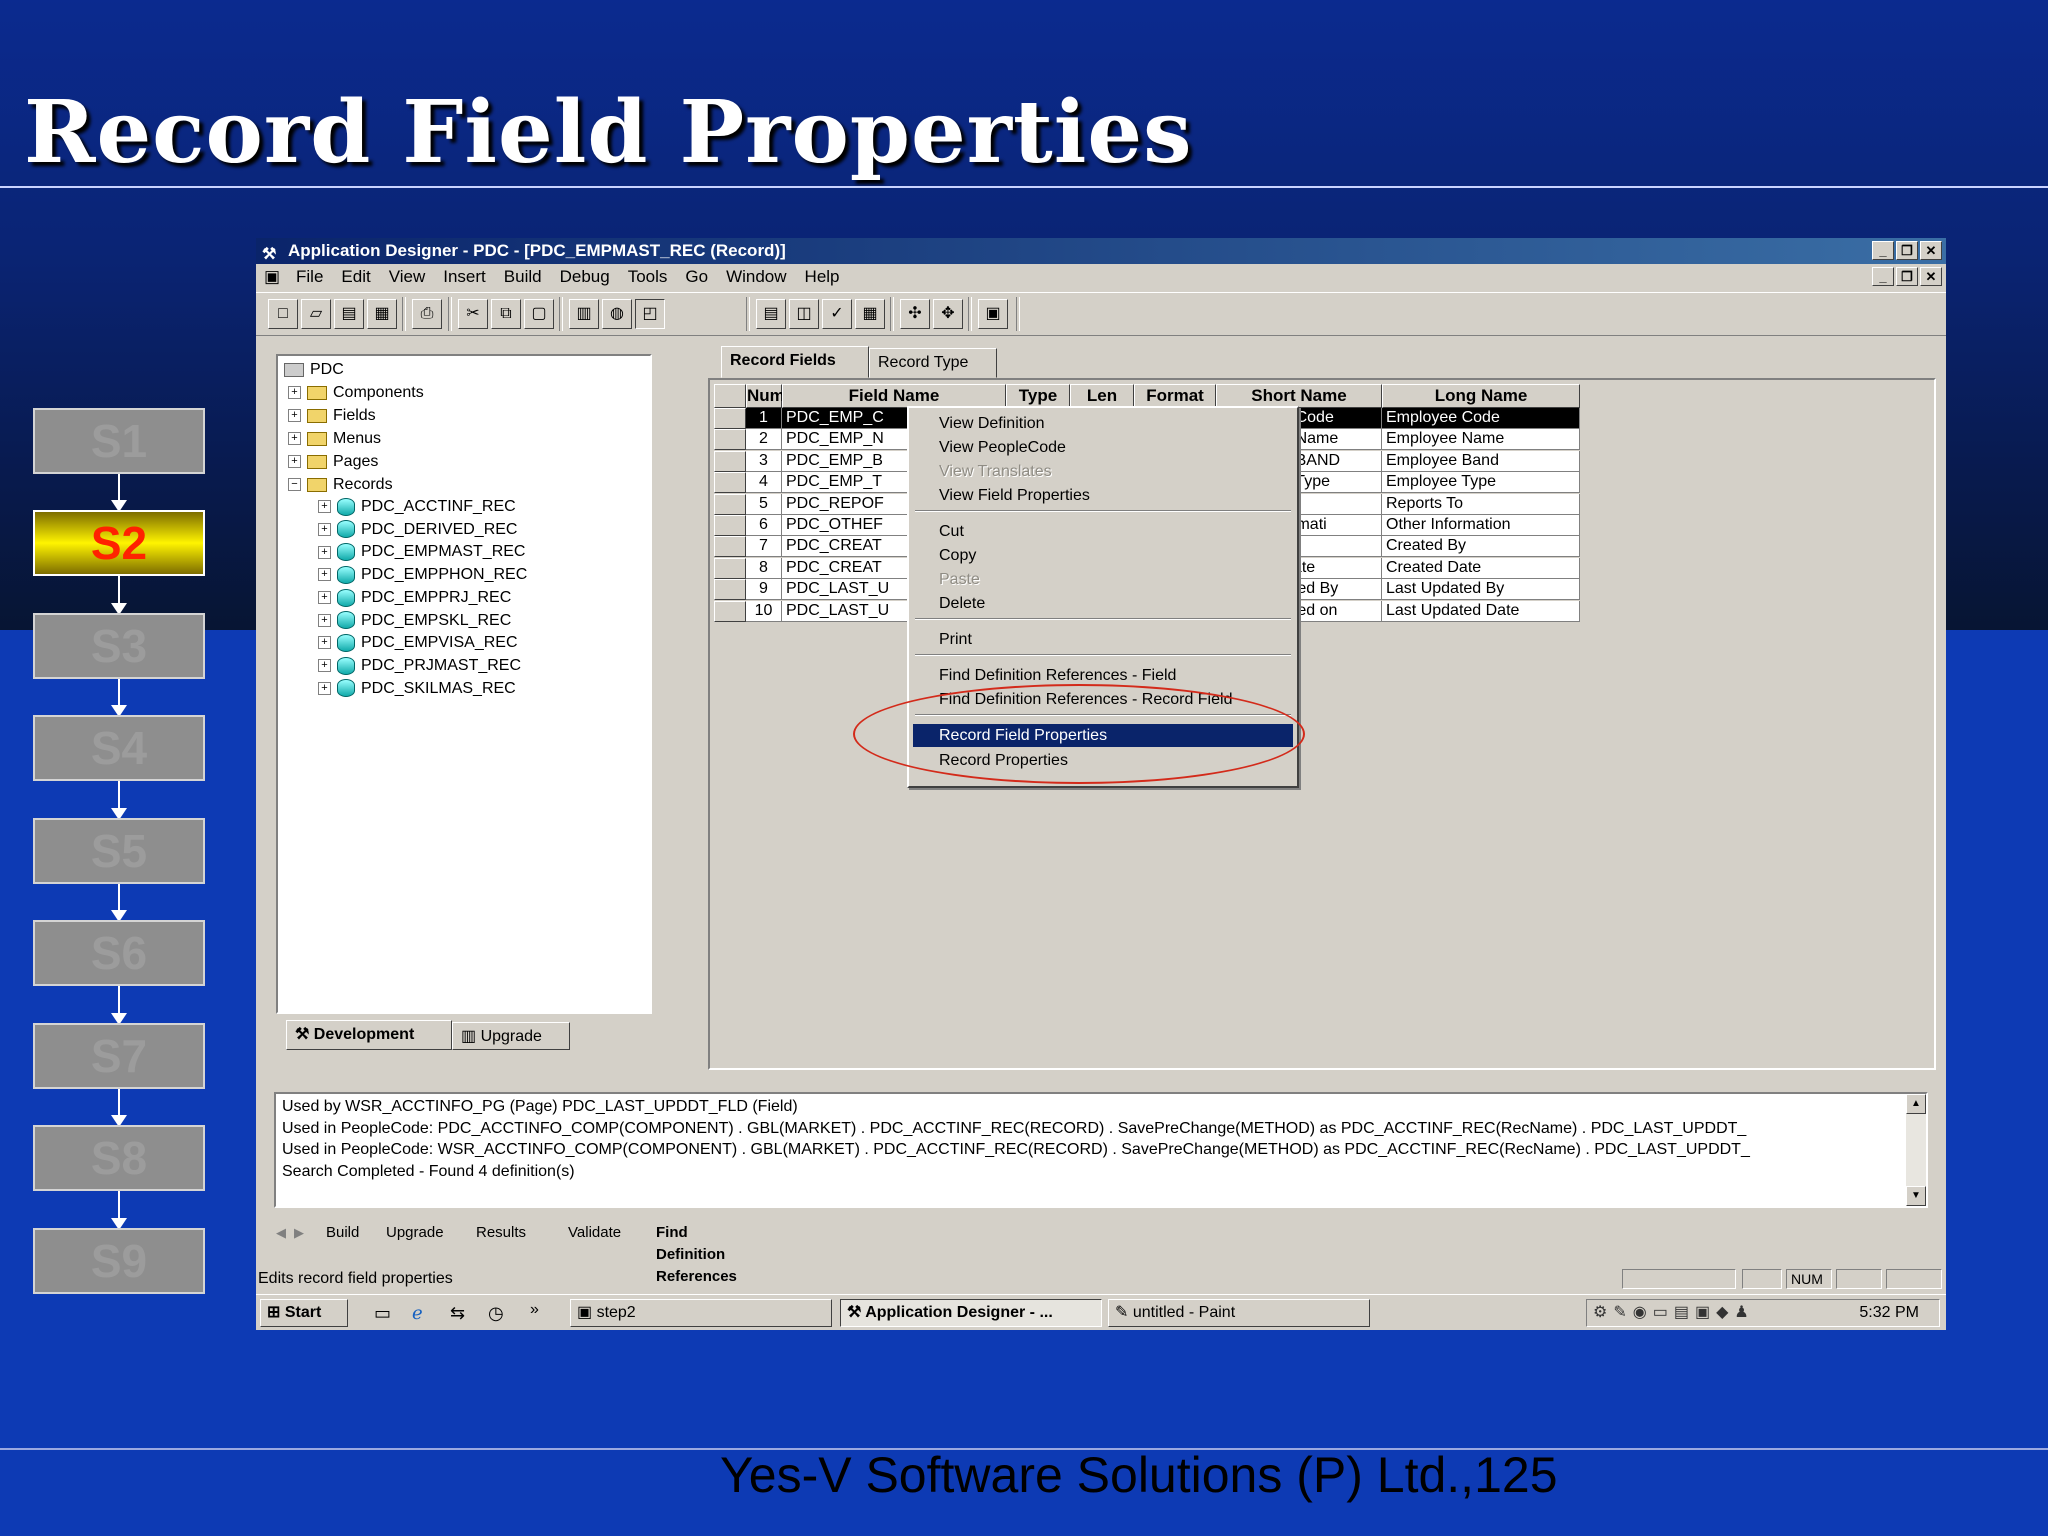 This screenshot has height=1536, width=2048. I want to click on menu-build: Build, so click(523, 276).